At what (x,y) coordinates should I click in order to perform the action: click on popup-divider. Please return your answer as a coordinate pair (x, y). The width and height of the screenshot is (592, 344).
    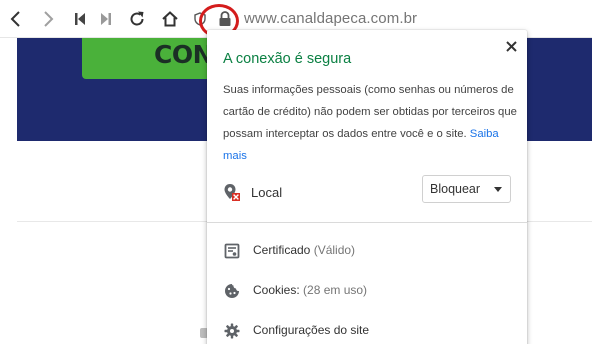
    Looking at the image, I should click on (367, 222).